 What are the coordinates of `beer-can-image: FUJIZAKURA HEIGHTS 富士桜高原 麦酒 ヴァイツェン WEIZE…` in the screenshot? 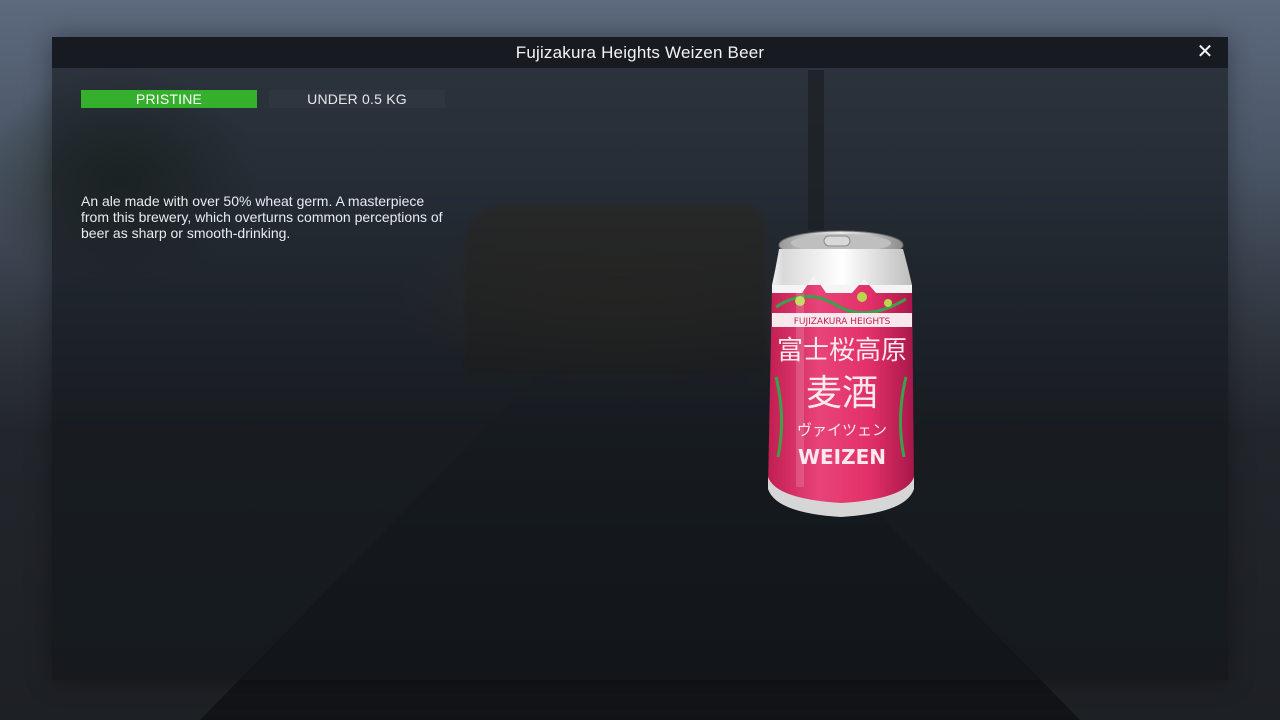 It's located at (846, 377).